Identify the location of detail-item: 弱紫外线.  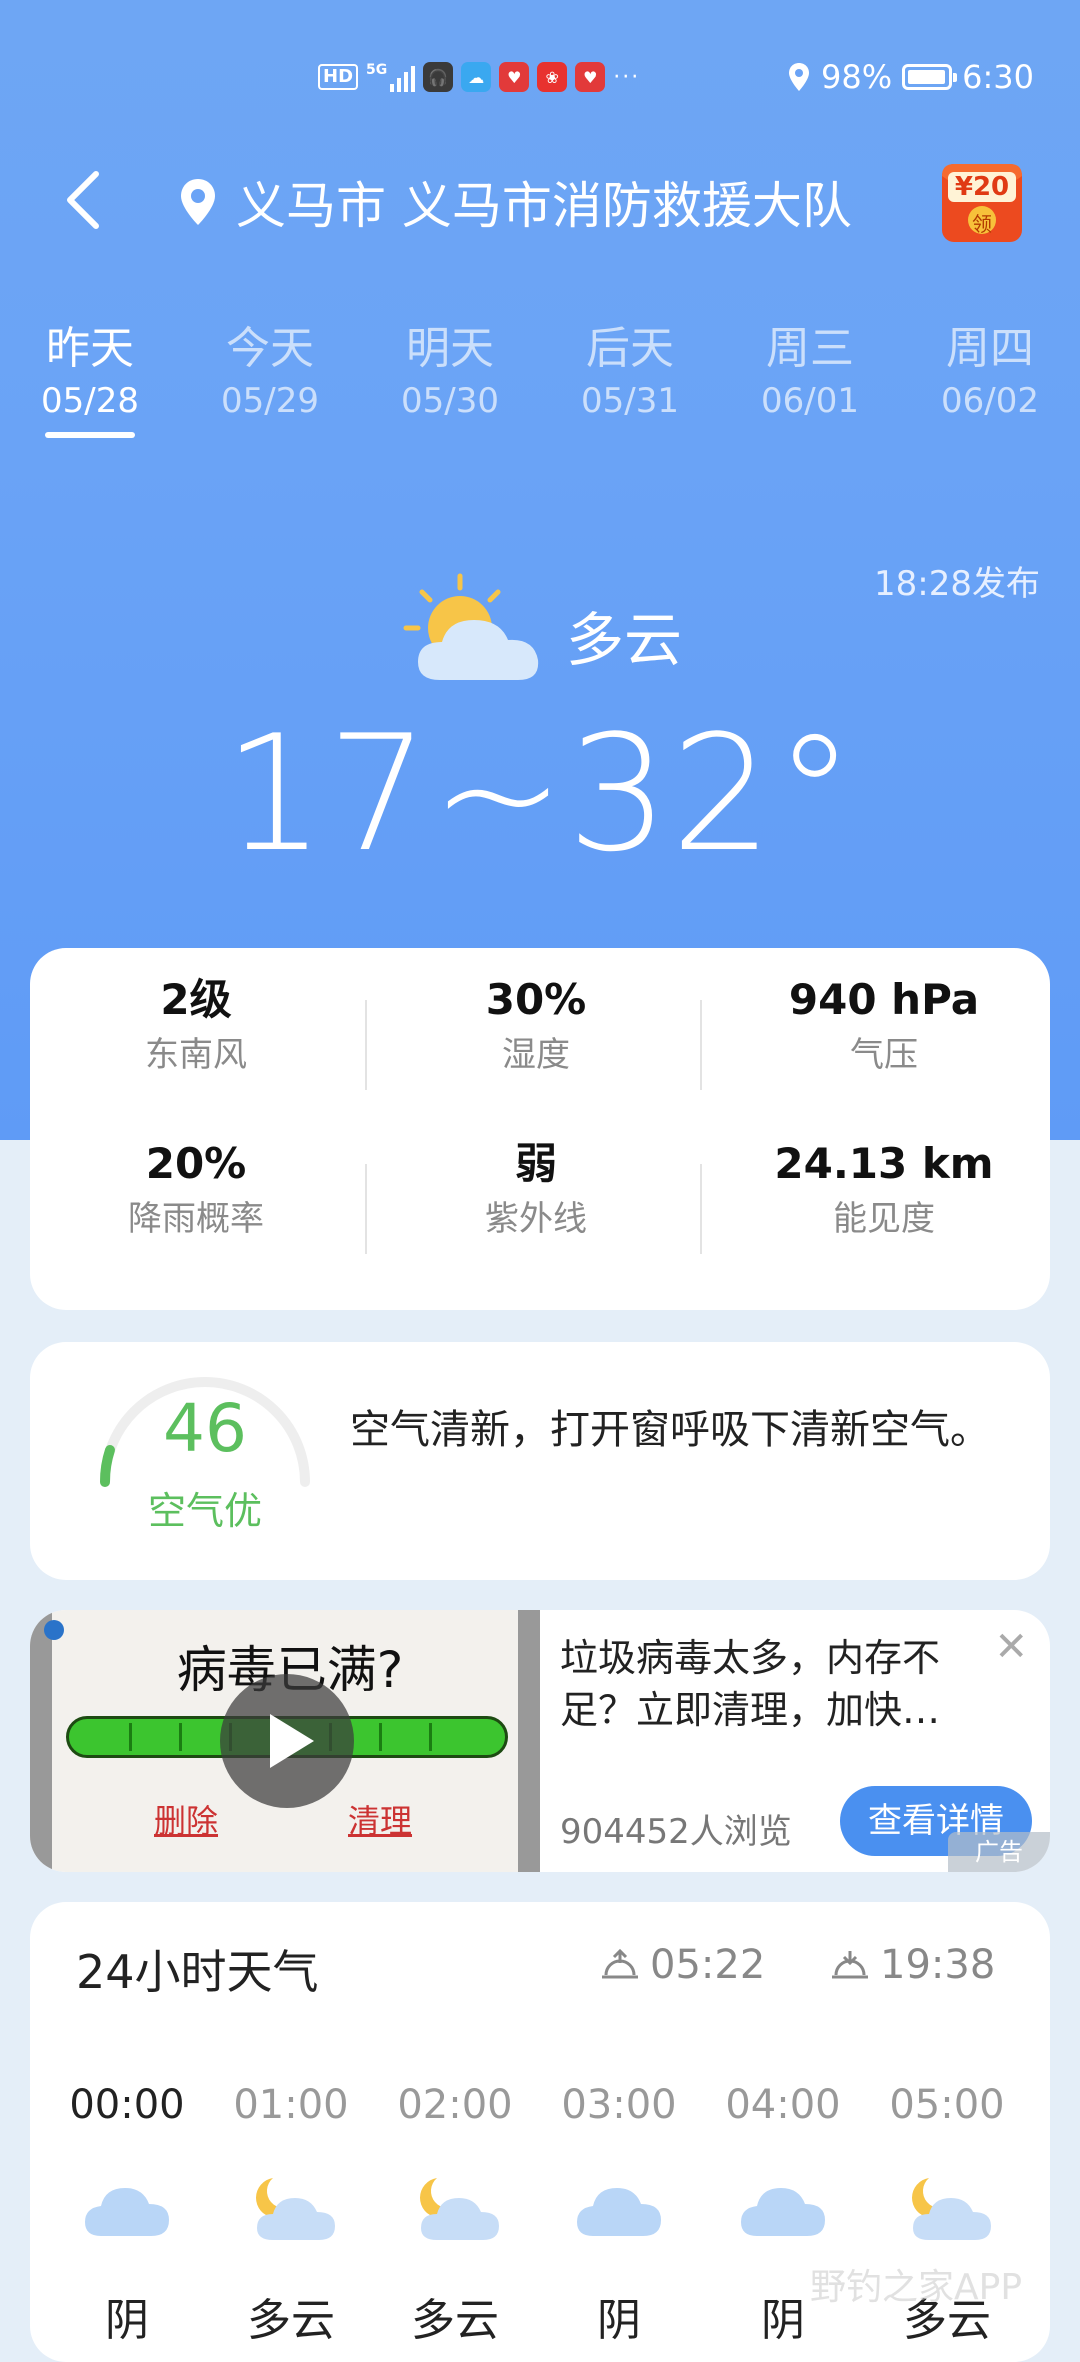
(536, 1189).